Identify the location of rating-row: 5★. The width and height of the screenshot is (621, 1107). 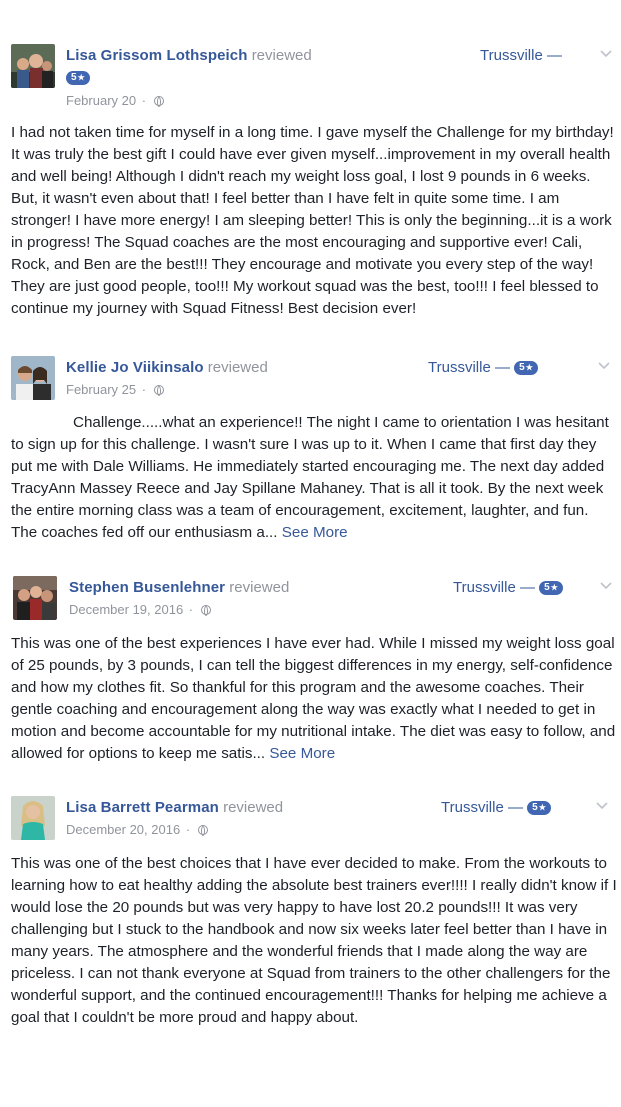
(78, 77).